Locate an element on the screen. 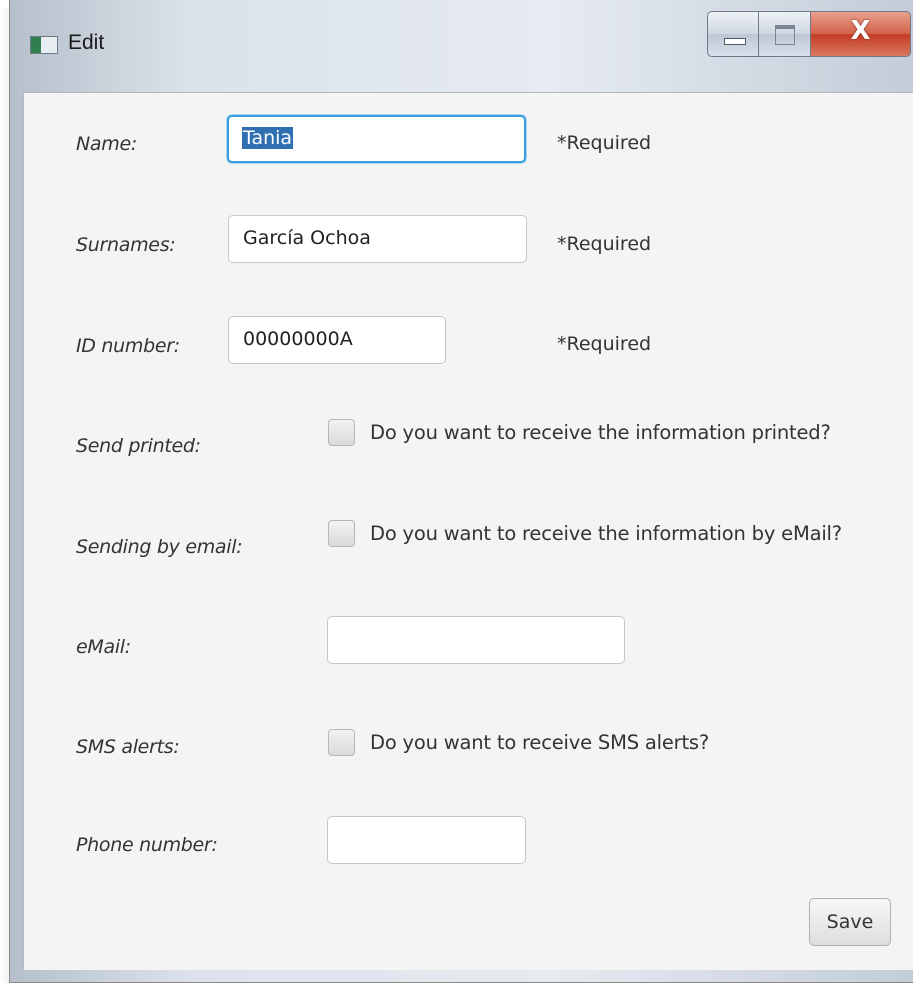 The image size is (913, 983). email-label: eMail: is located at coordinates (103, 647).